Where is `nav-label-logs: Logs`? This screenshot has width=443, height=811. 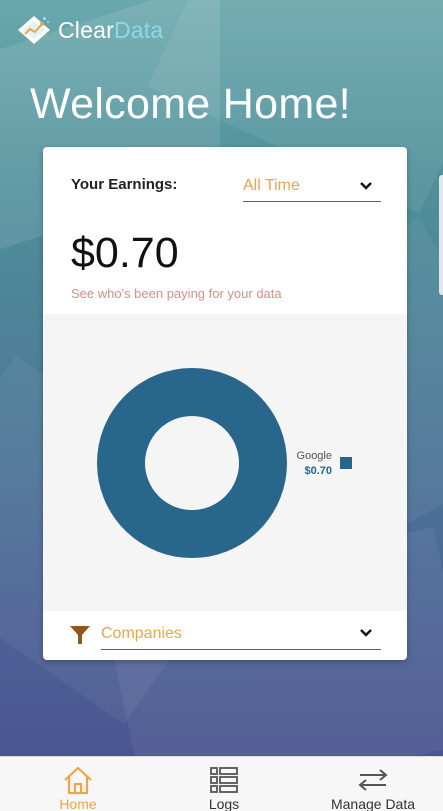 nav-label-logs: Logs is located at coordinates (224, 803).